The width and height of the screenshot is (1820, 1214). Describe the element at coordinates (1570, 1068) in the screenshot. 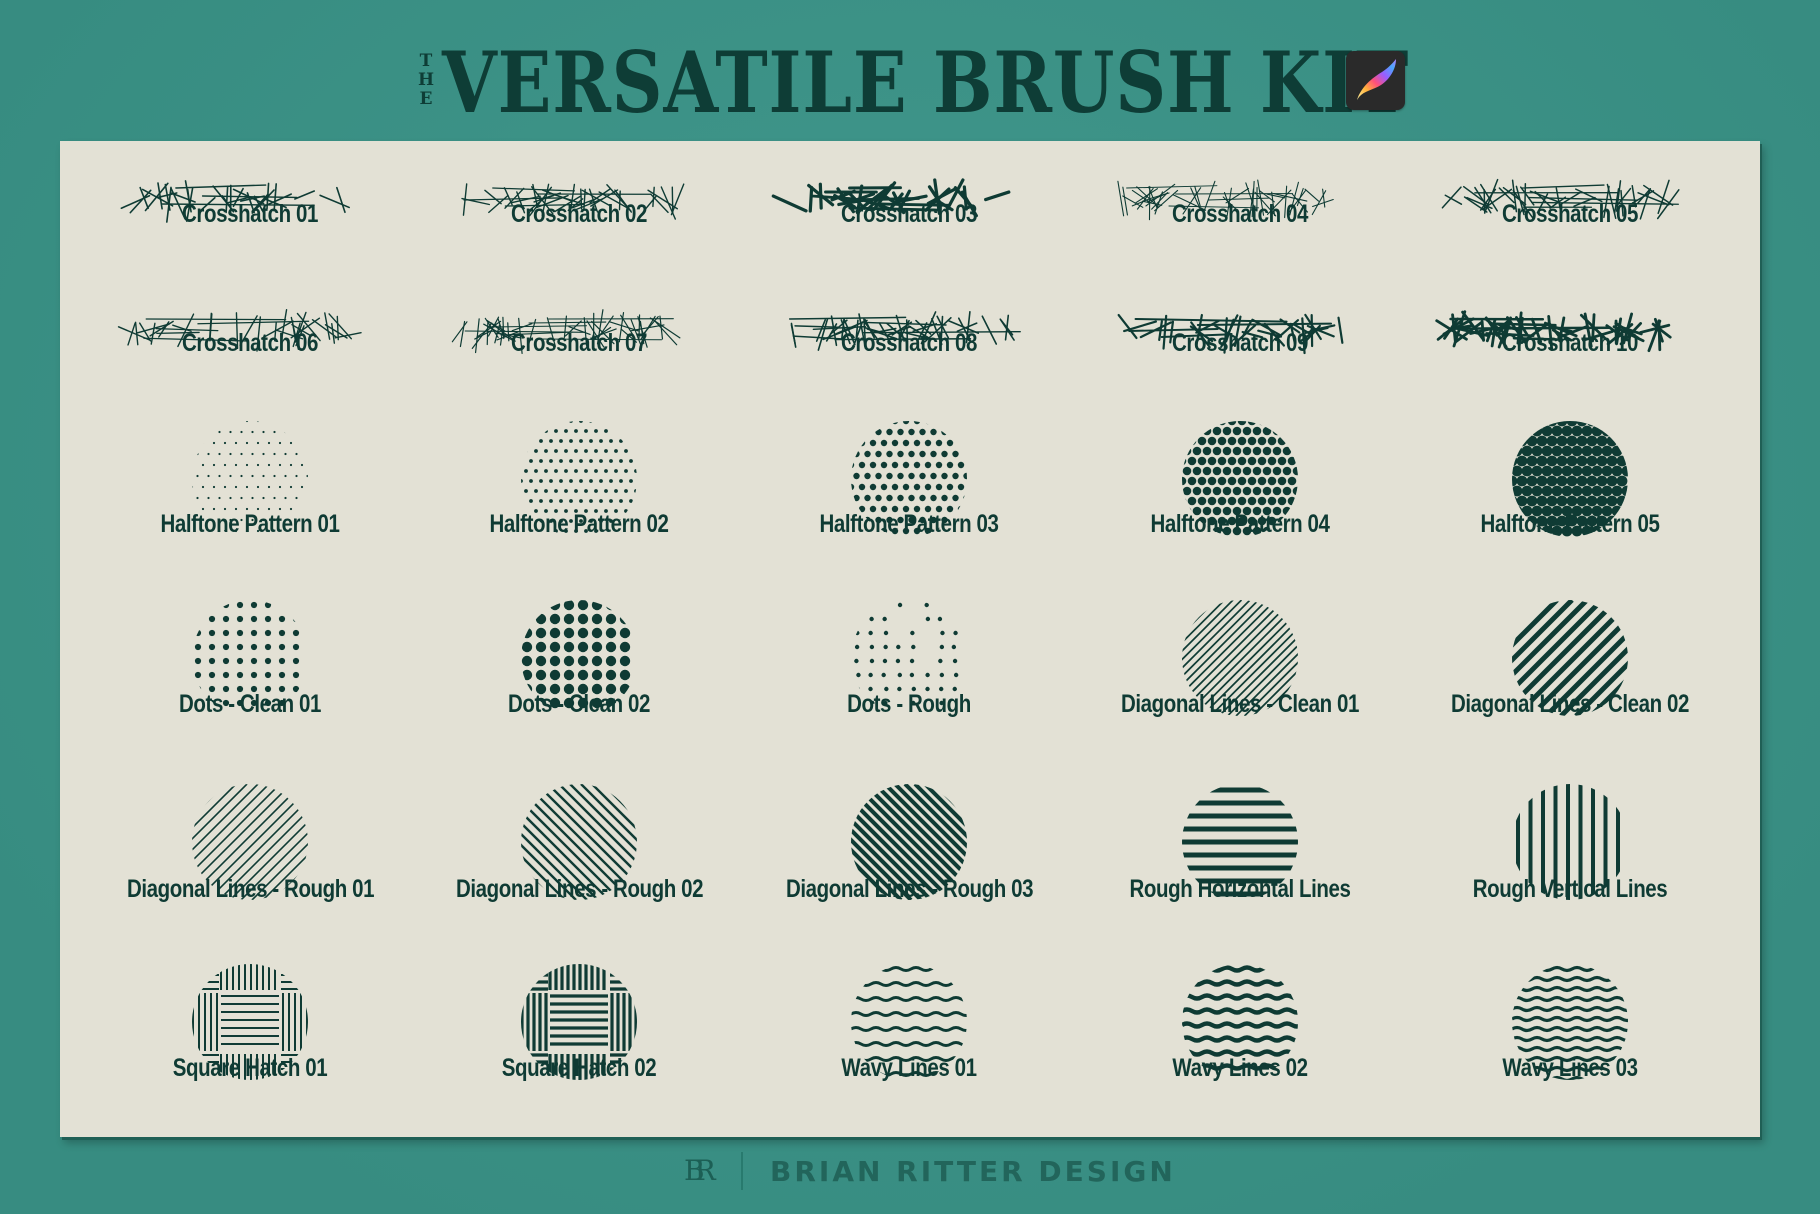

I see `brush-label: Wavy Lines 03` at that location.